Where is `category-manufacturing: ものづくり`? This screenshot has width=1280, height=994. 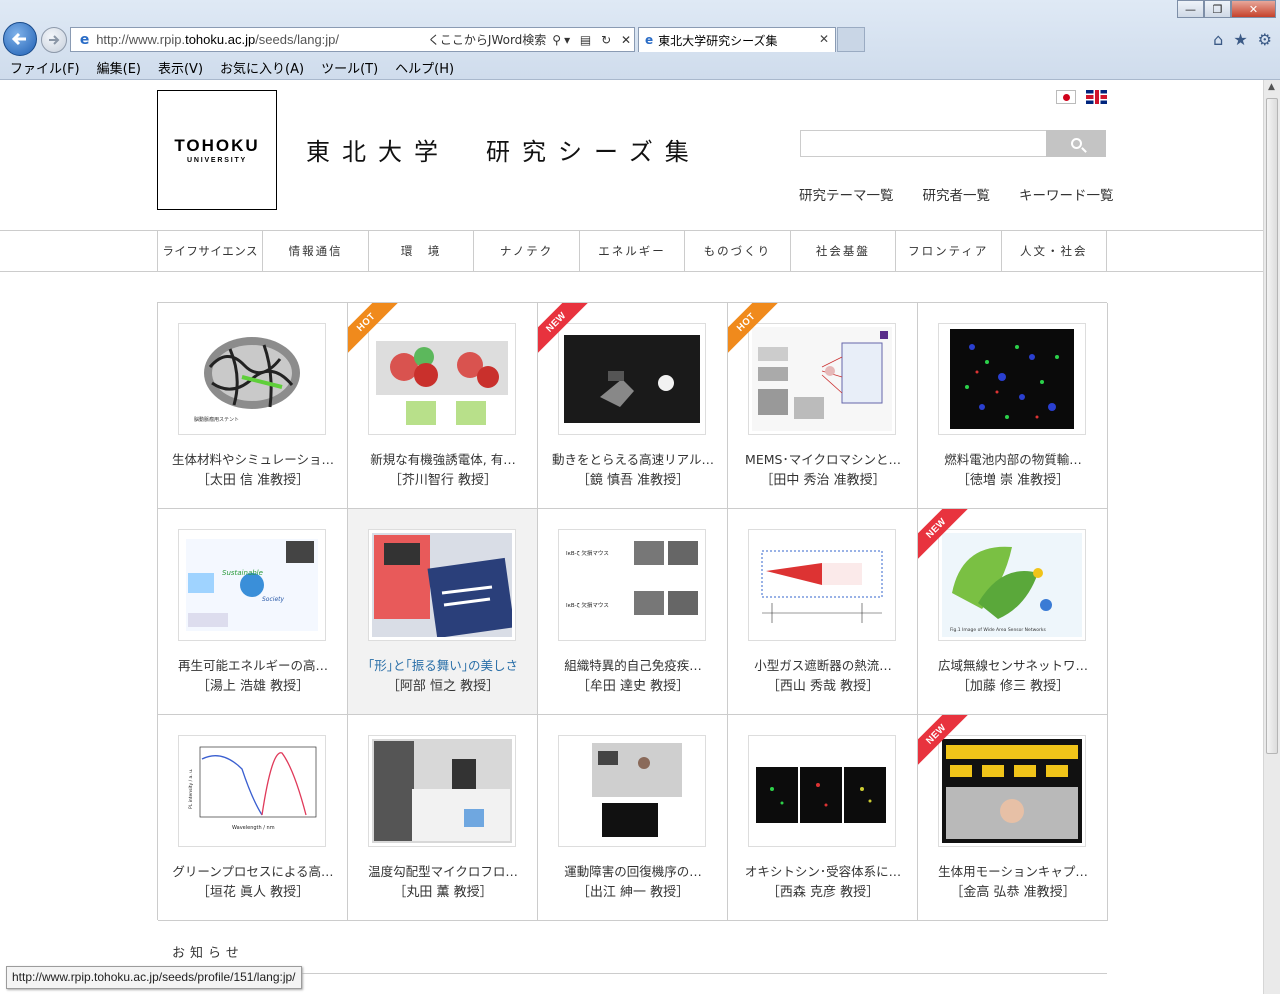
category-manufacturing: ものづくり is located at coordinates (738, 251).